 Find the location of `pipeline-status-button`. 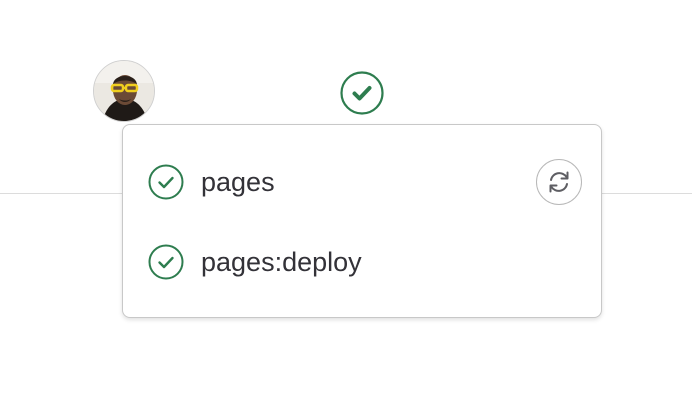

pipeline-status-button is located at coordinates (362, 93).